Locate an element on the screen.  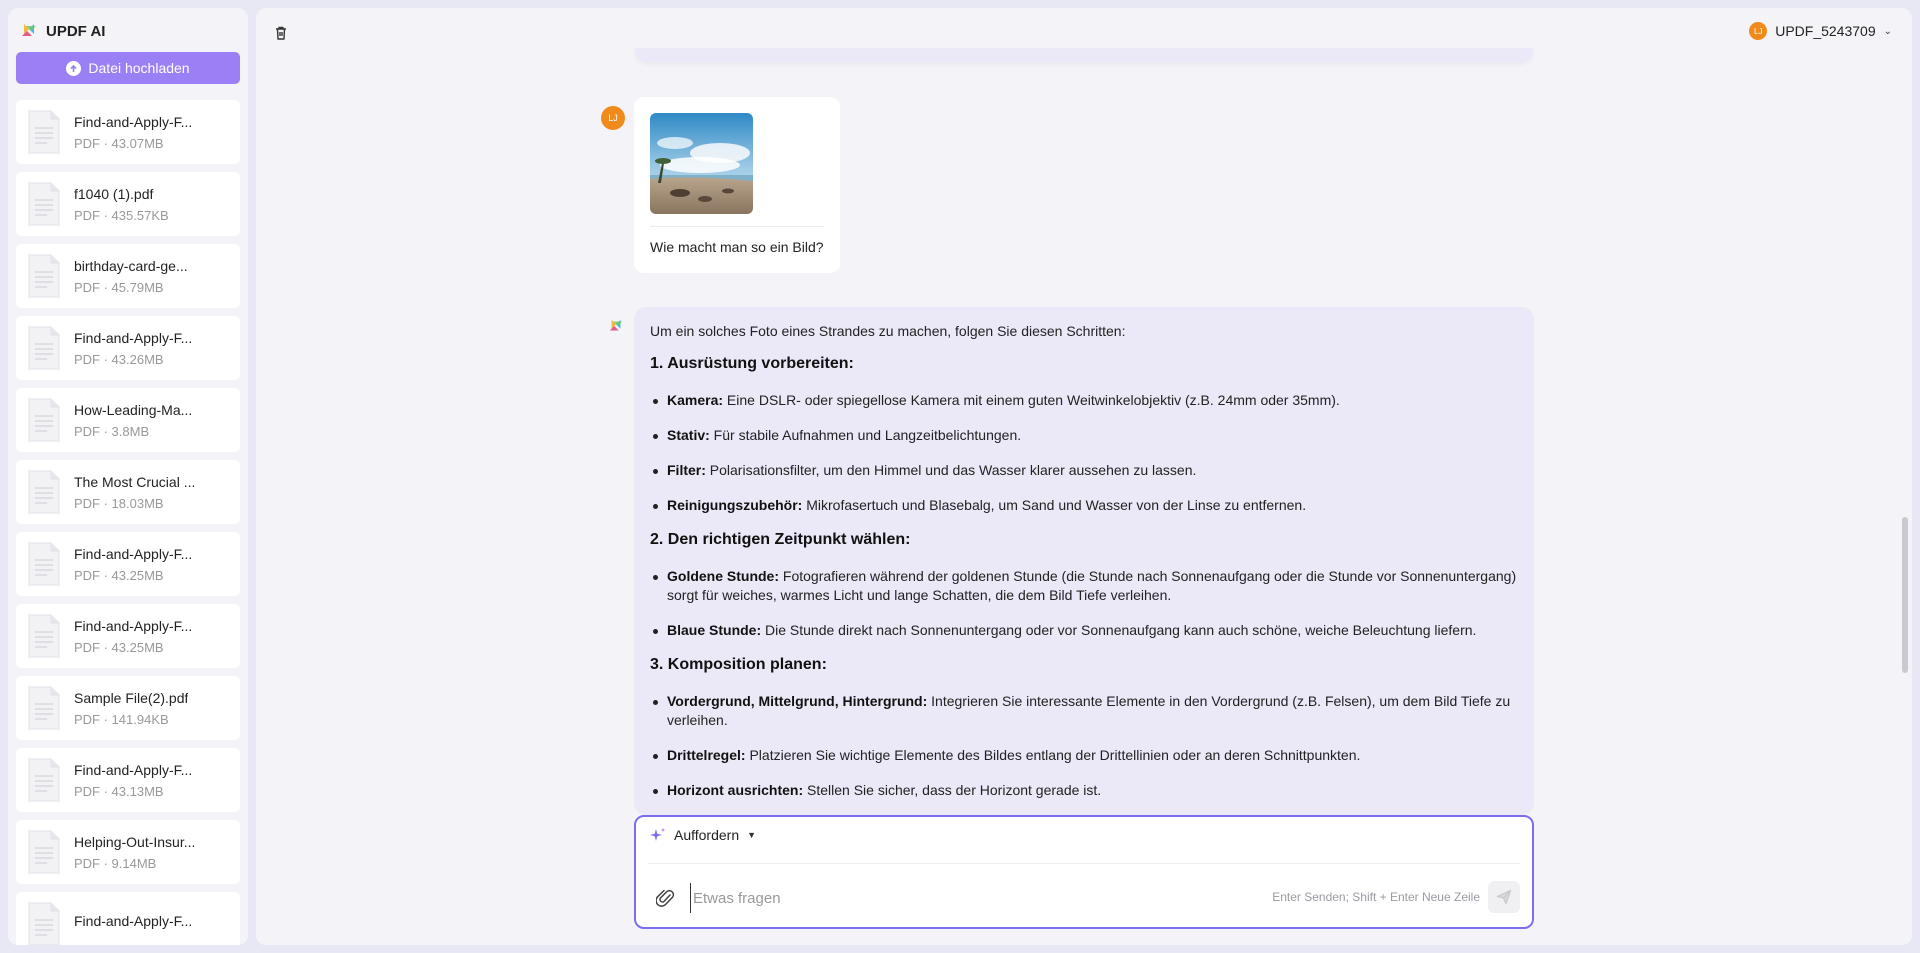
file-size: PDF · 43.25MB is located at coordinates (119, 575).